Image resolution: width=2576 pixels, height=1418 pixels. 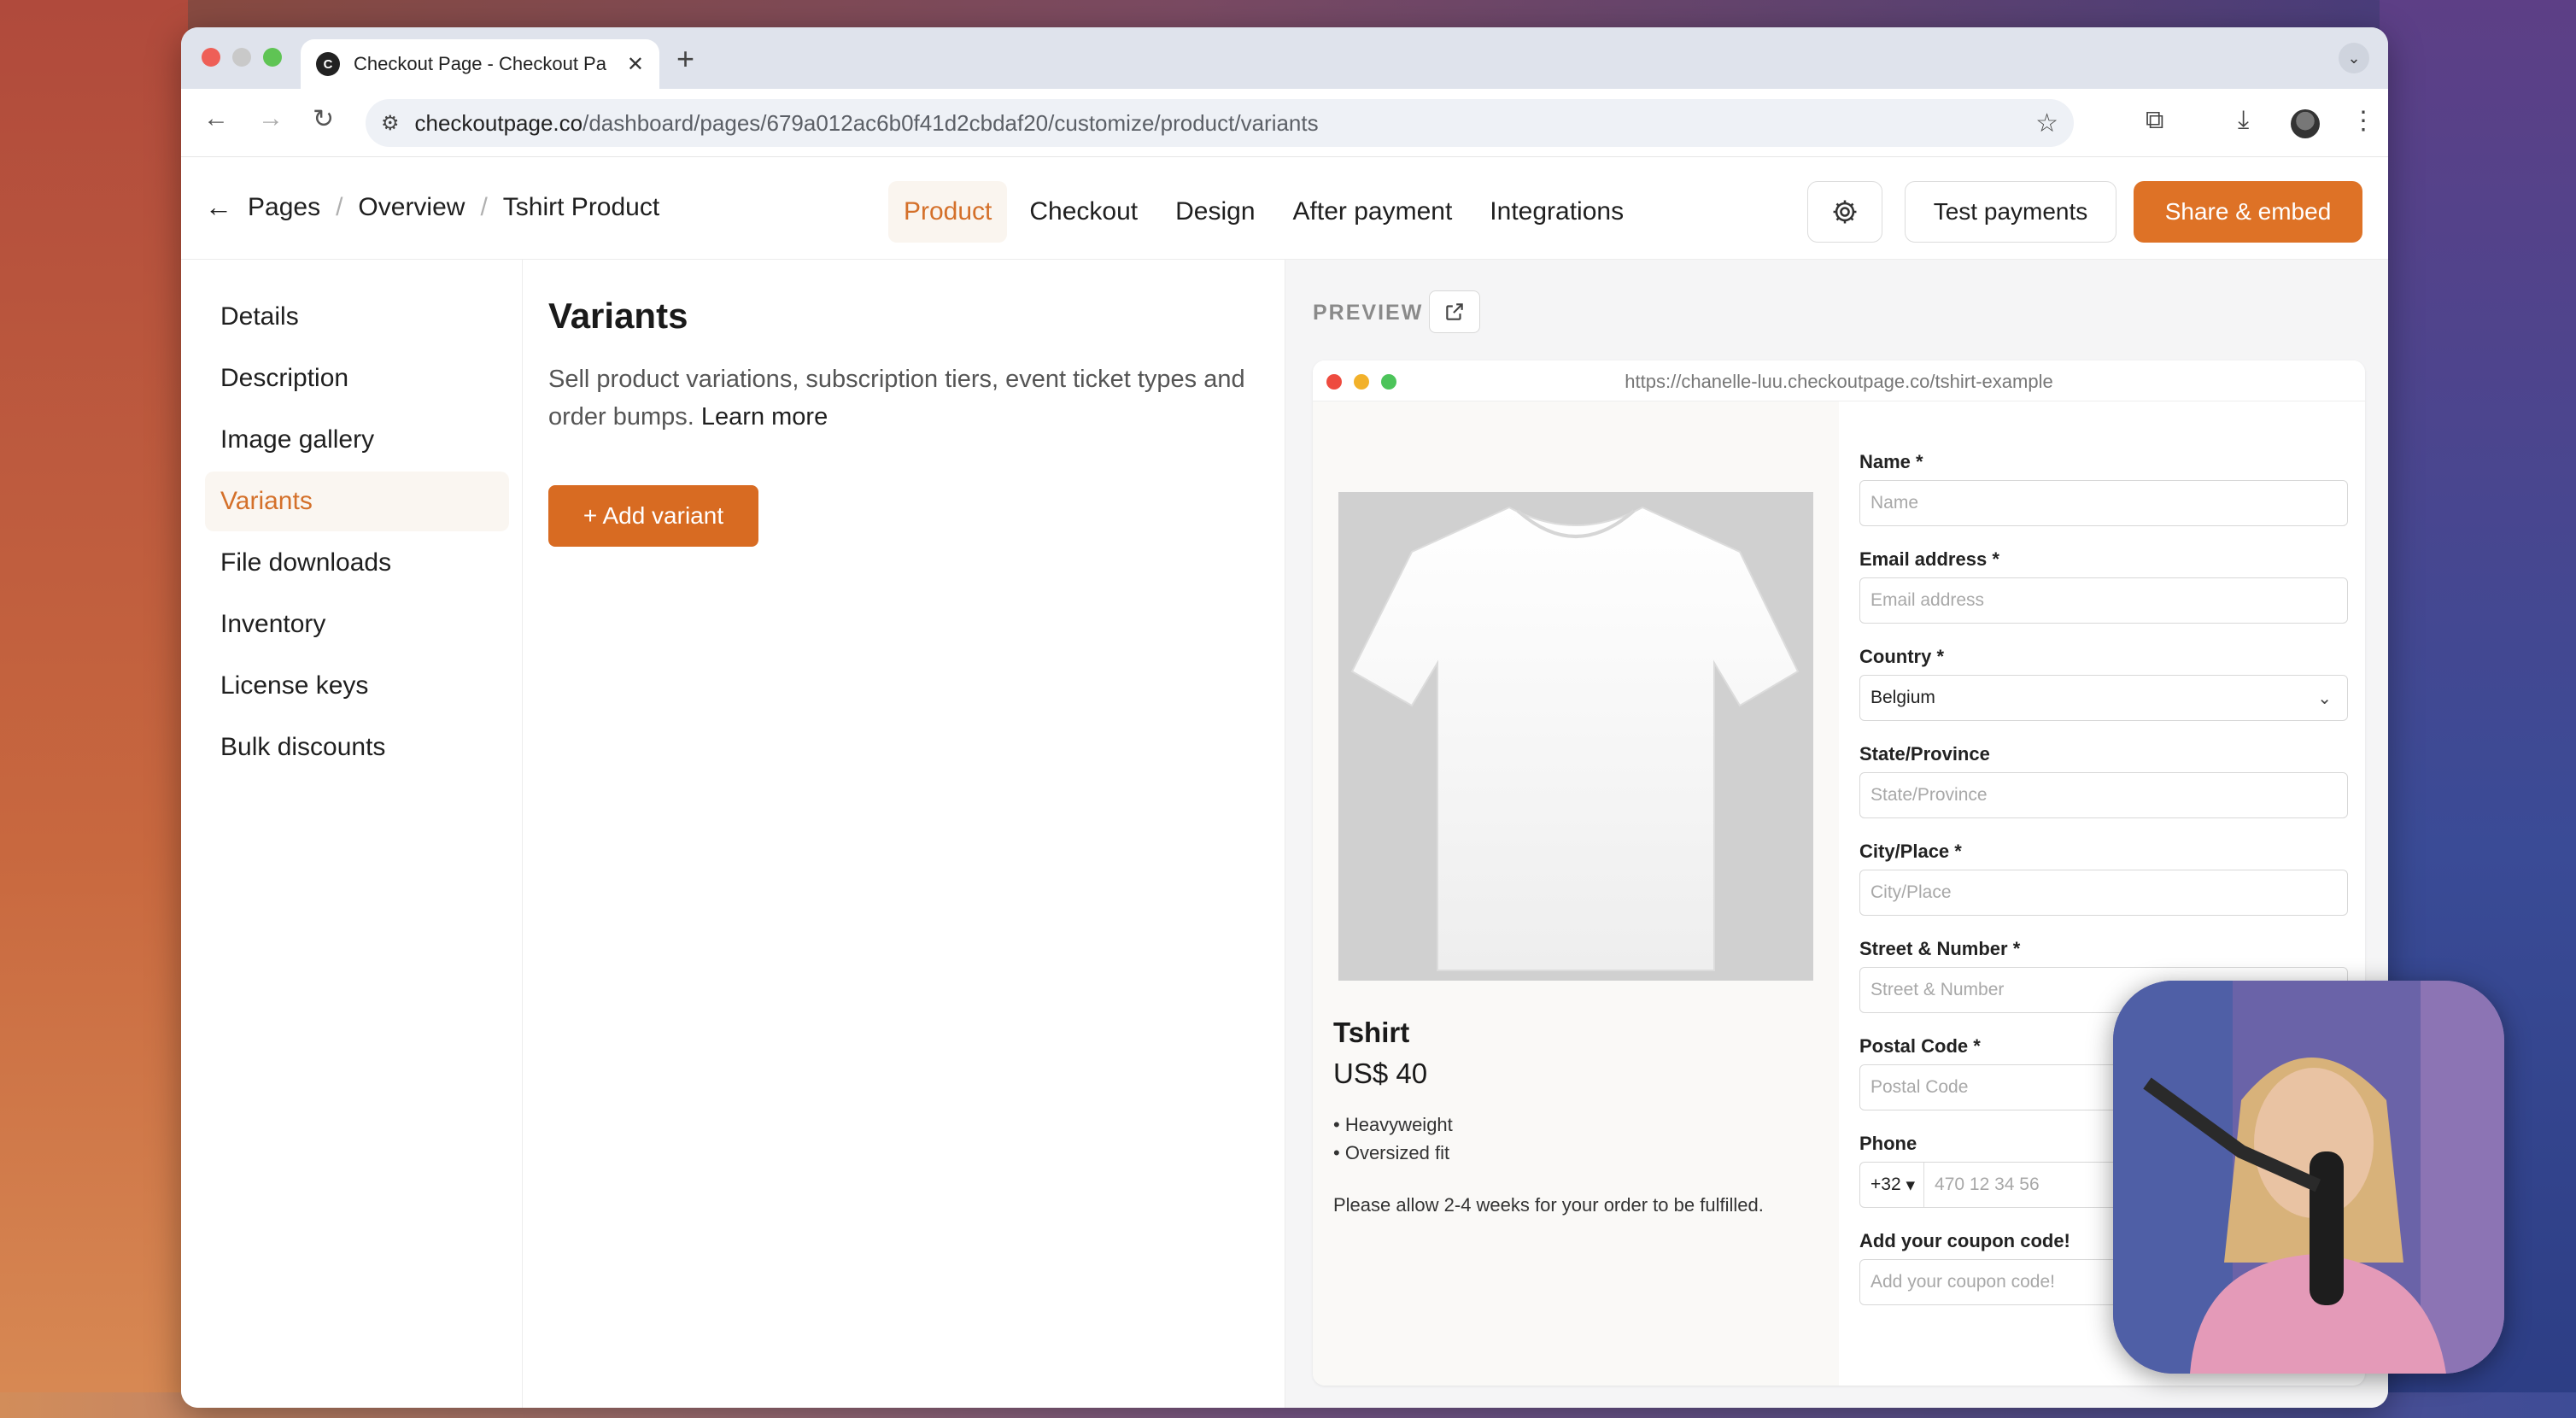 I want to click on tab-close-icon: ✕, so click(x=635, y=64).